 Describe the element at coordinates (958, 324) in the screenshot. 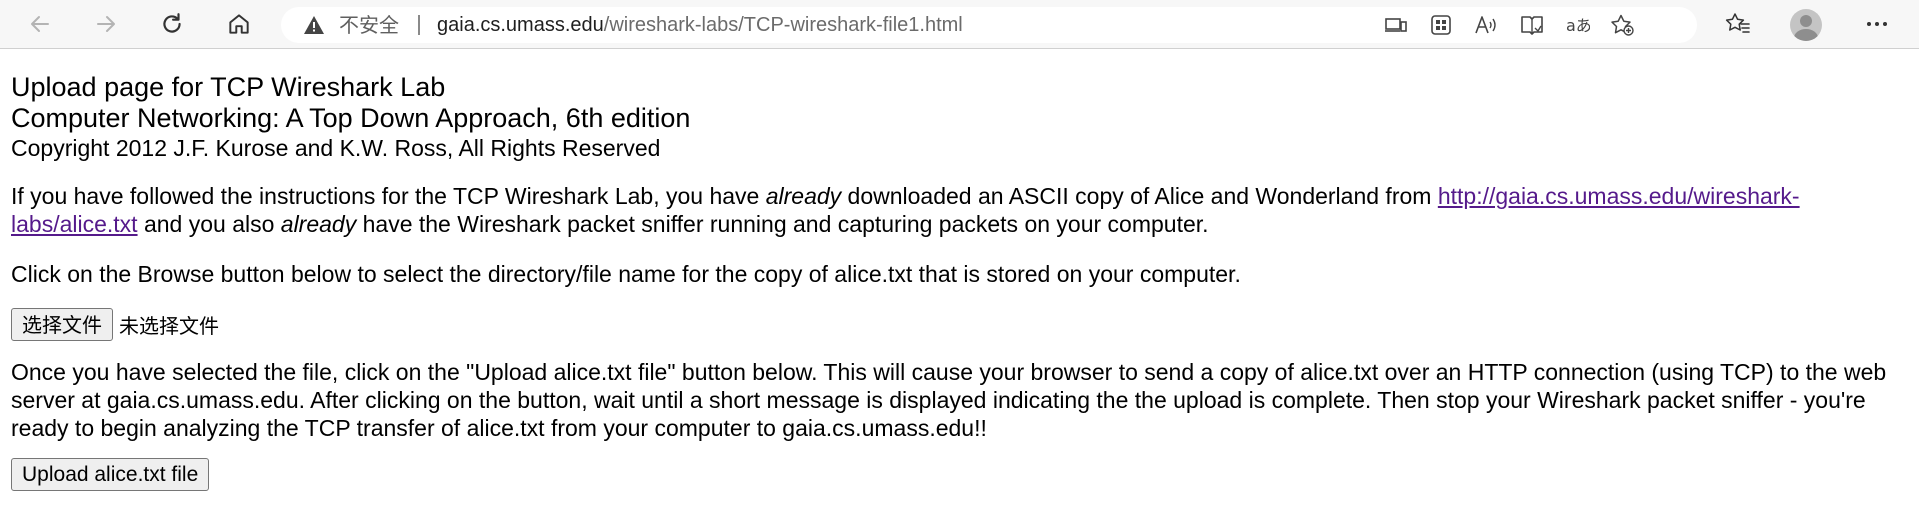

I see `file-input: 选择文件 未选择文件` at that location.